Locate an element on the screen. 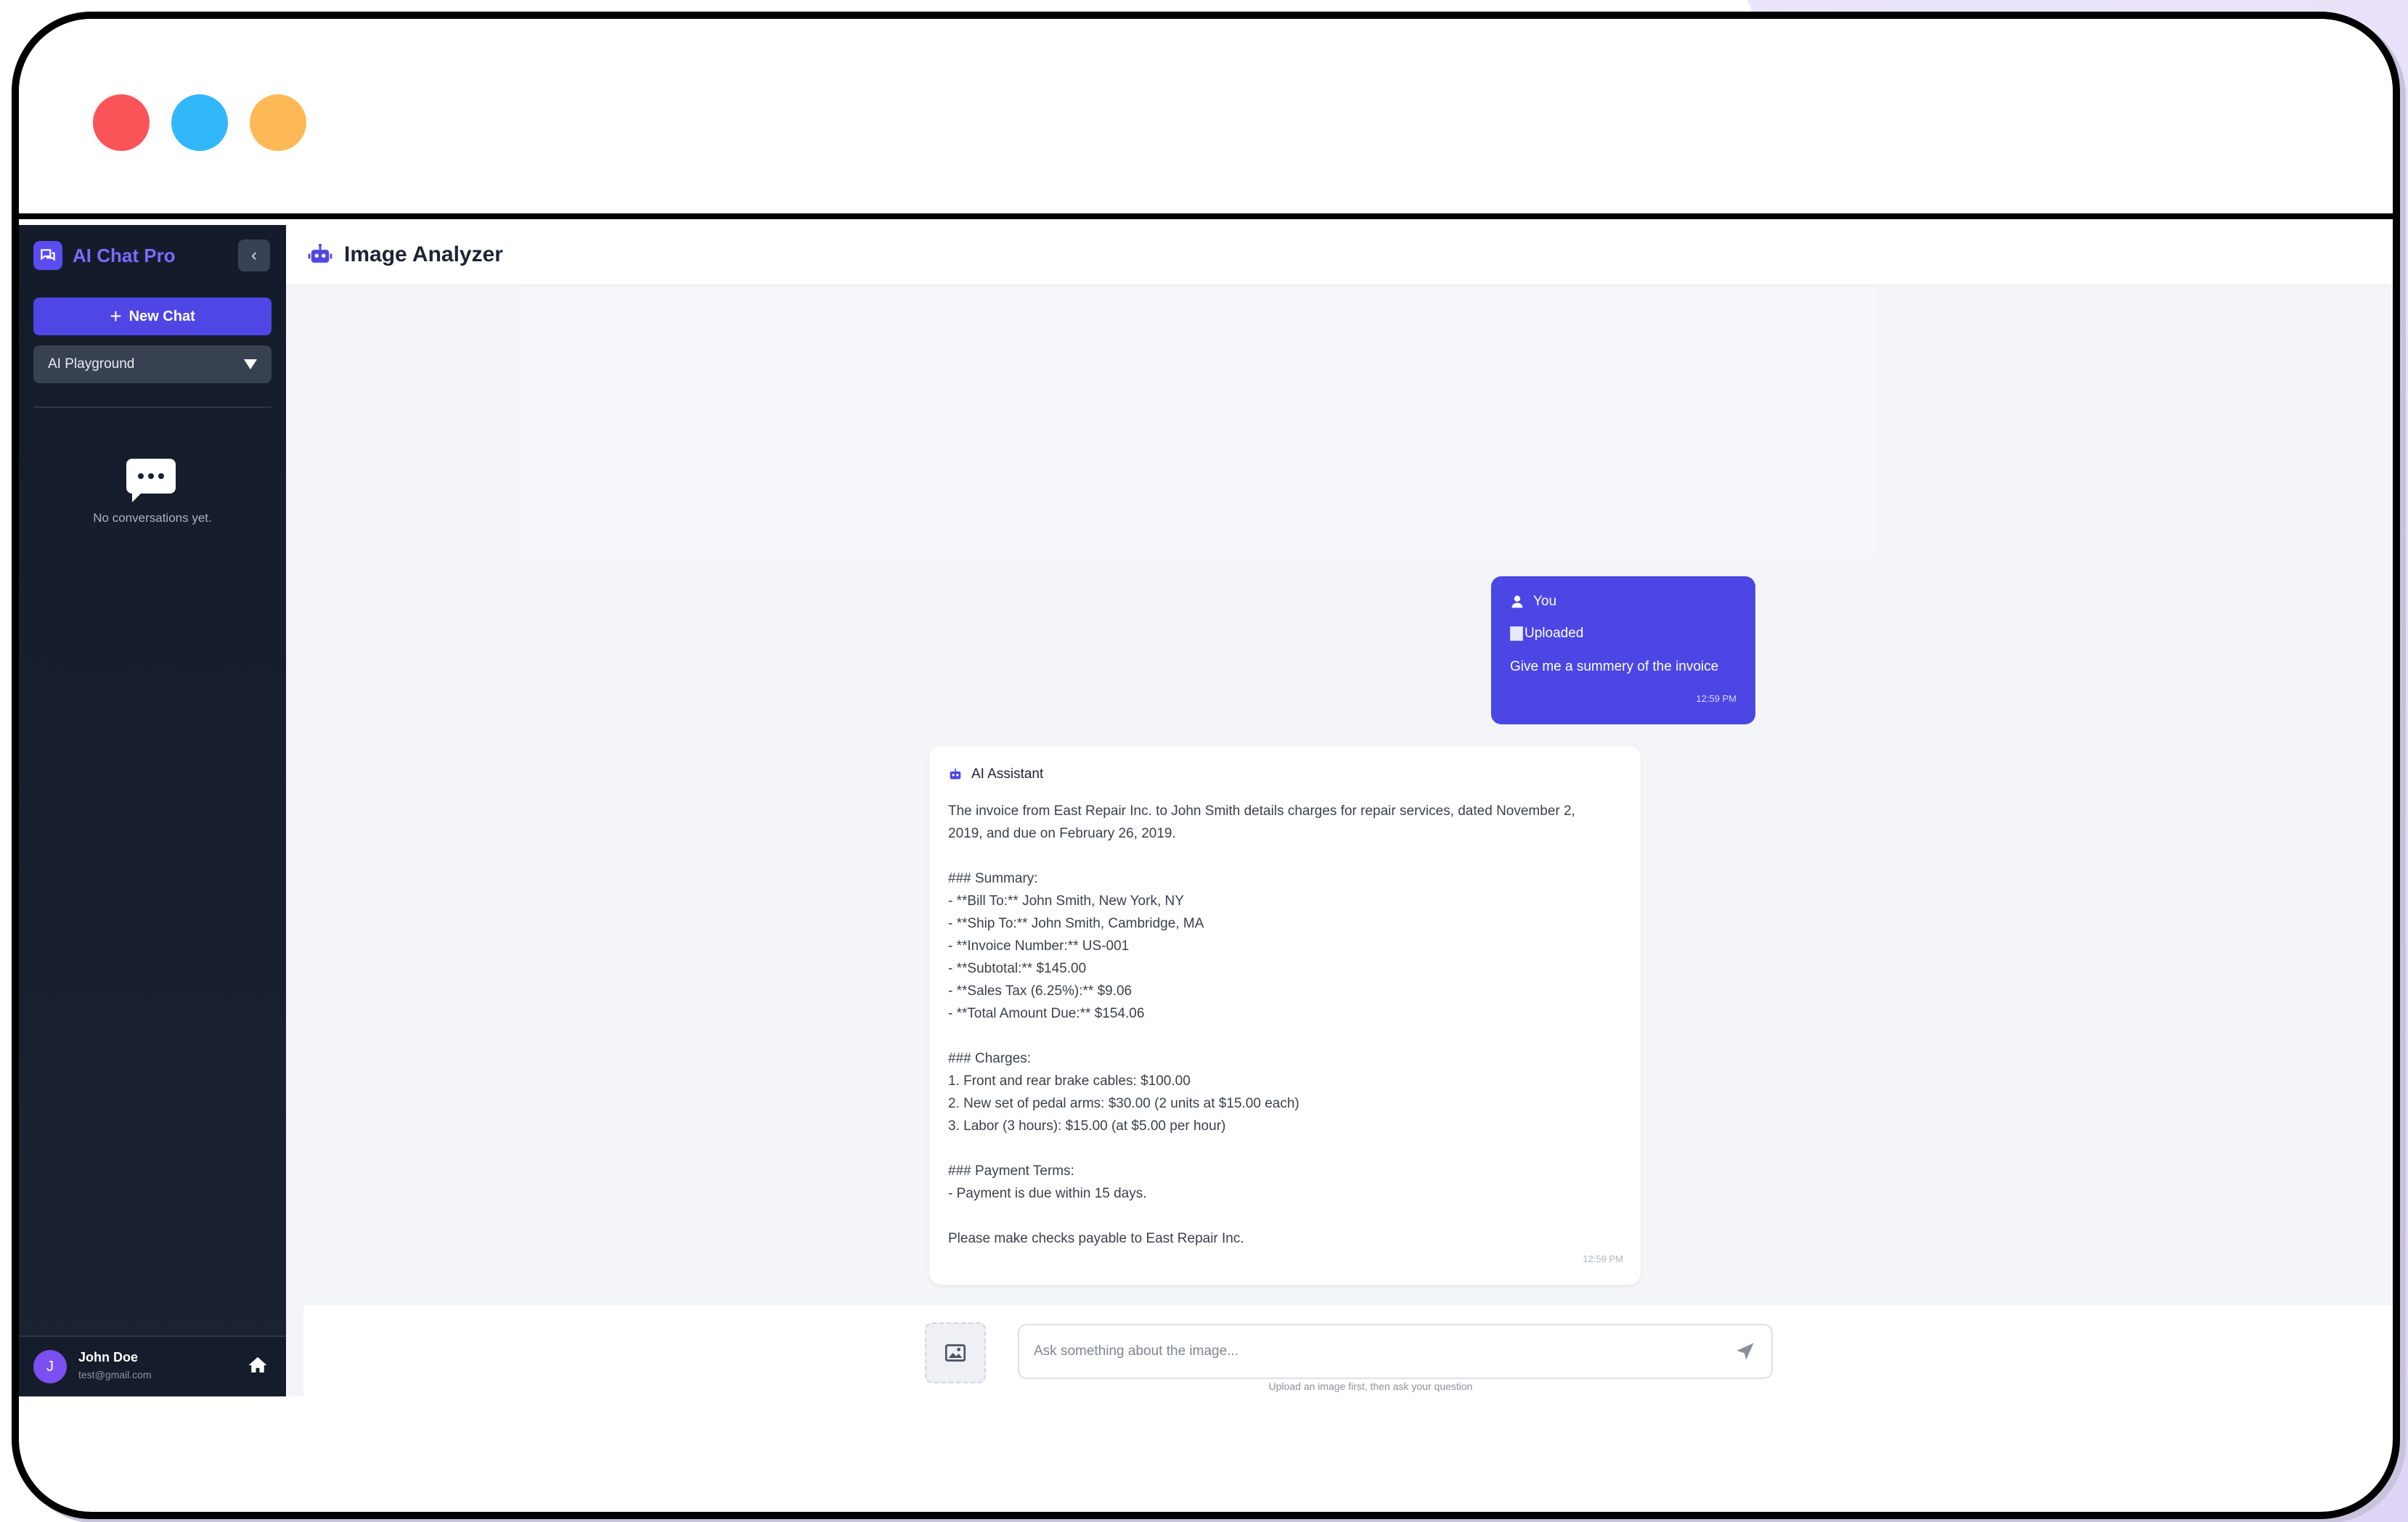 The width and height of the screenshot is (2408, 1522). user-sender: You is located at coordinates (1545, 601).